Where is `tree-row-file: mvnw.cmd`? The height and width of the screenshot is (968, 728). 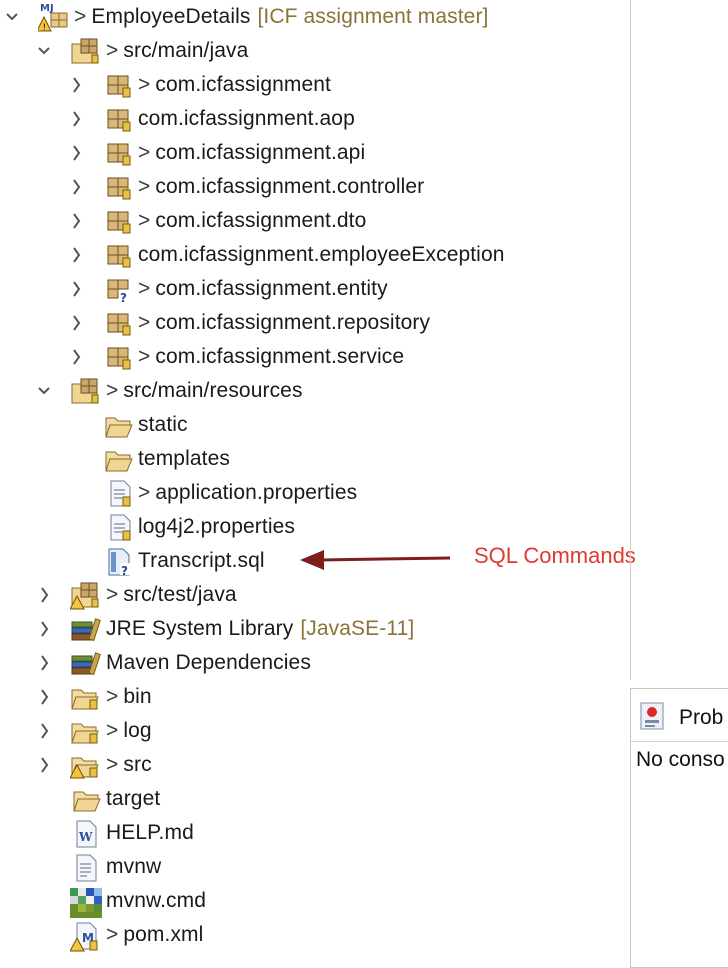 tree-row-file: mvnw.cmd is located at coordinates (315, 901).